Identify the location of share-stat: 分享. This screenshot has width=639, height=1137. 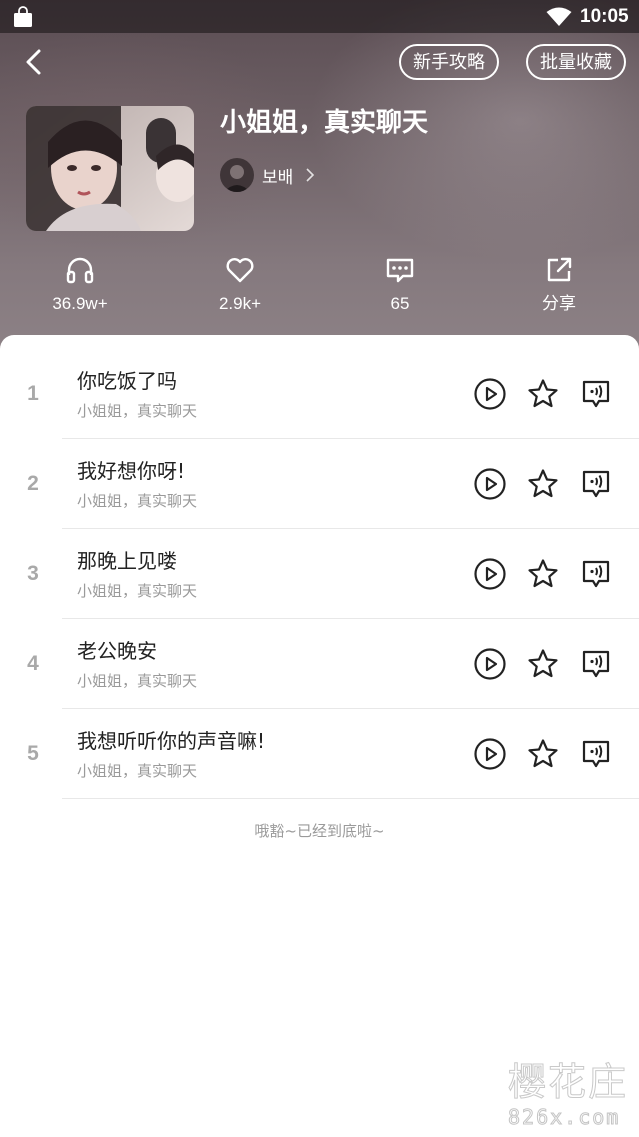
(559, 289).